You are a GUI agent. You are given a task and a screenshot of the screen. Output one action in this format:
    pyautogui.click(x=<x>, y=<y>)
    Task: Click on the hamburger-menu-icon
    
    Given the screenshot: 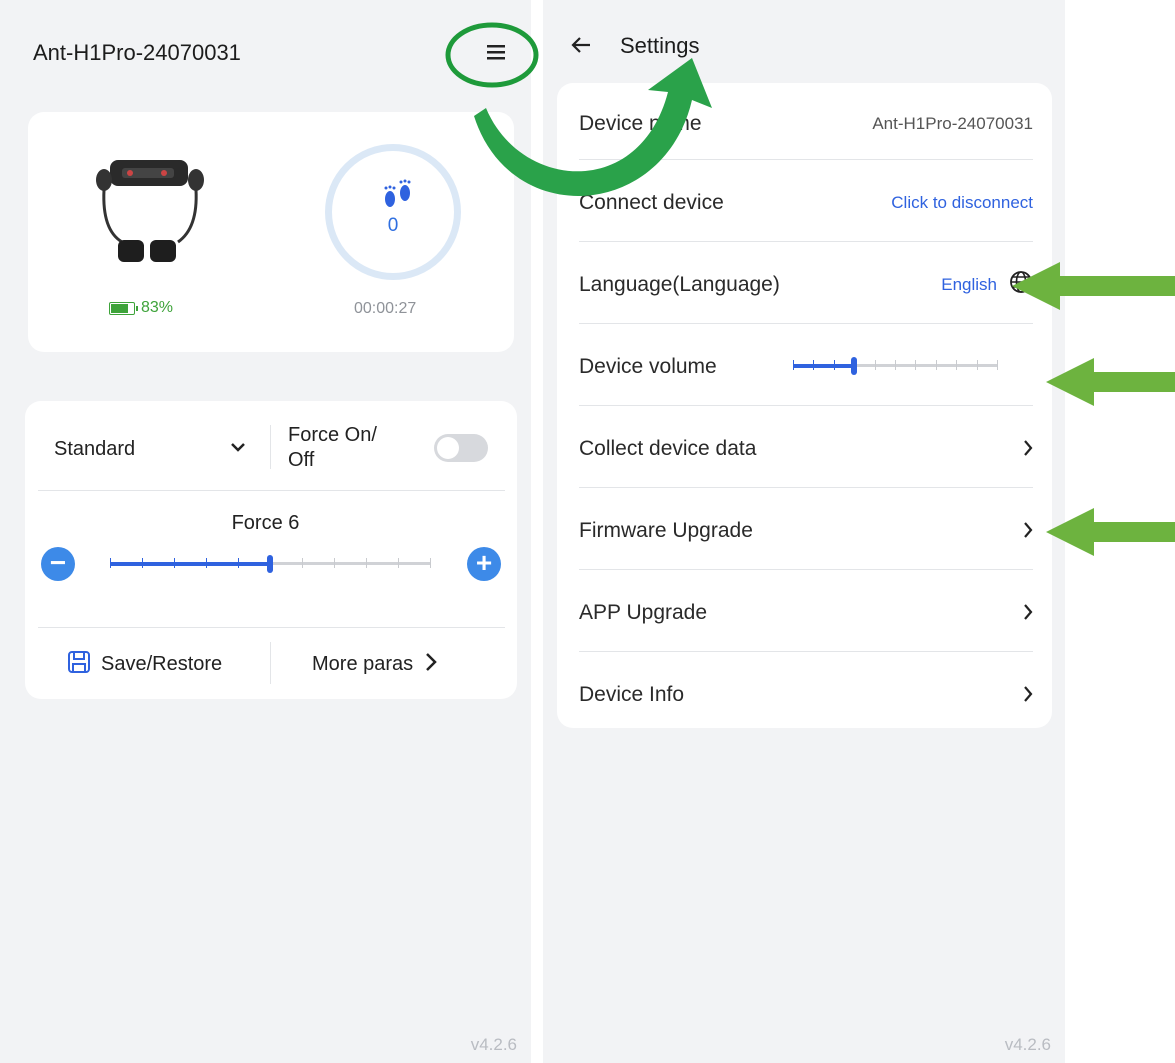 What is the action you would take?
    pyautogui.click(x=497, y=53)
    